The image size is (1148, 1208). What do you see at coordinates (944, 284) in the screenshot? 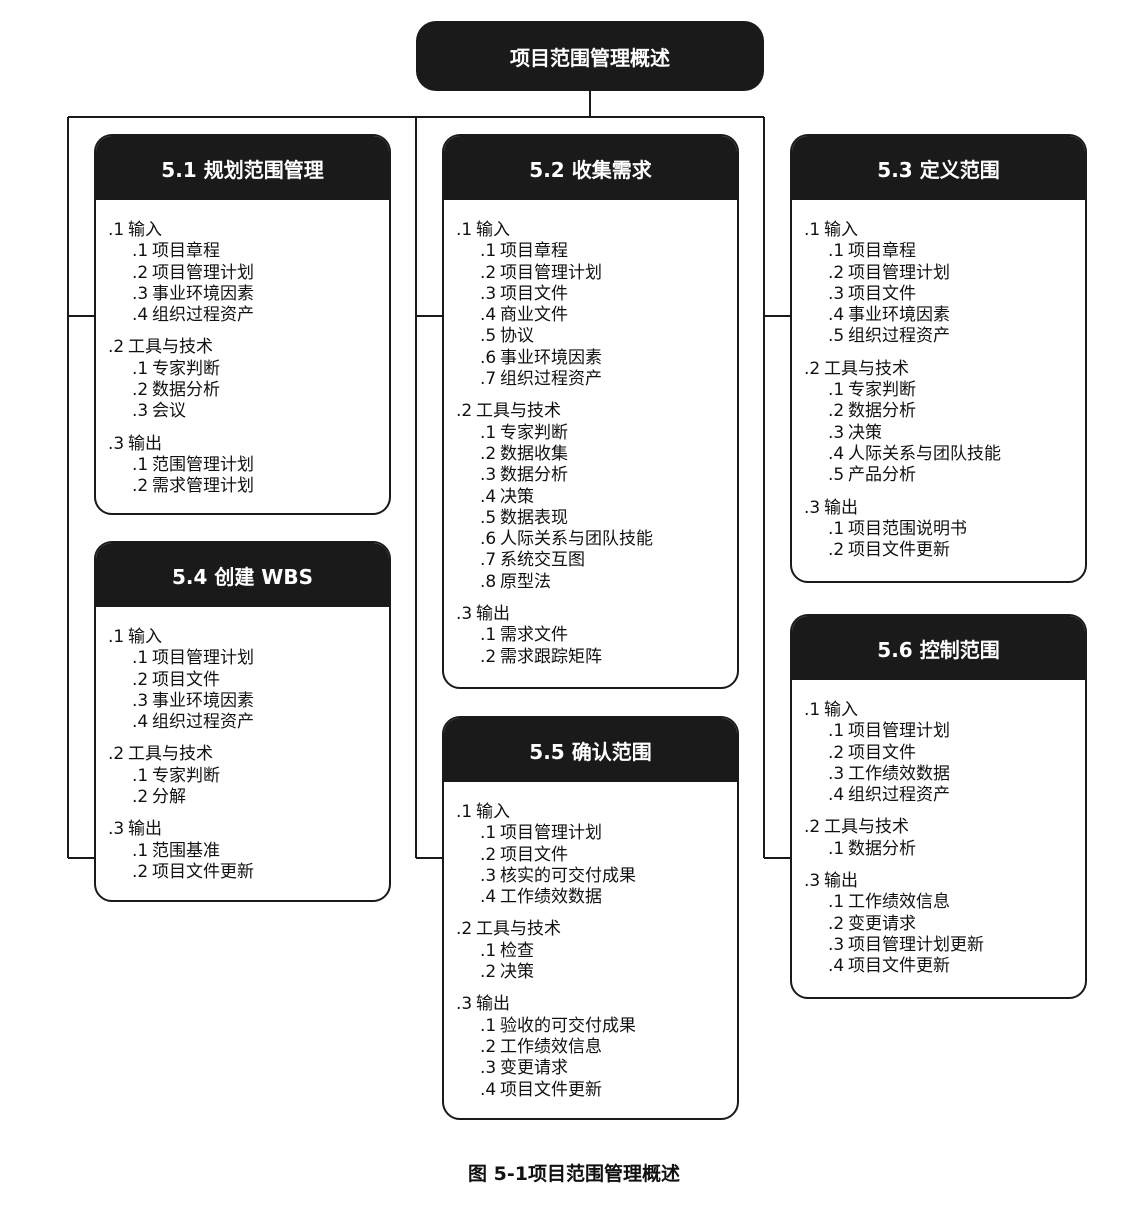
I see `process-group: .1 输入 .1 项目章程 .2 项目管理计划 .3 项目文件 .4 事业环境因素 .5 组织过程资产` at bounding box center [944, 284].